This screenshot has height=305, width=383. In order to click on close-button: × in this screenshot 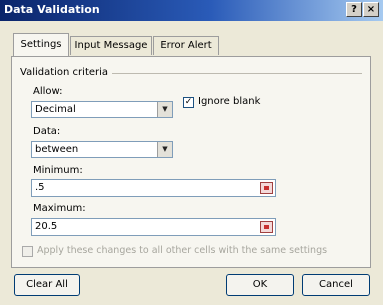, I will do `click(371, 9)`.